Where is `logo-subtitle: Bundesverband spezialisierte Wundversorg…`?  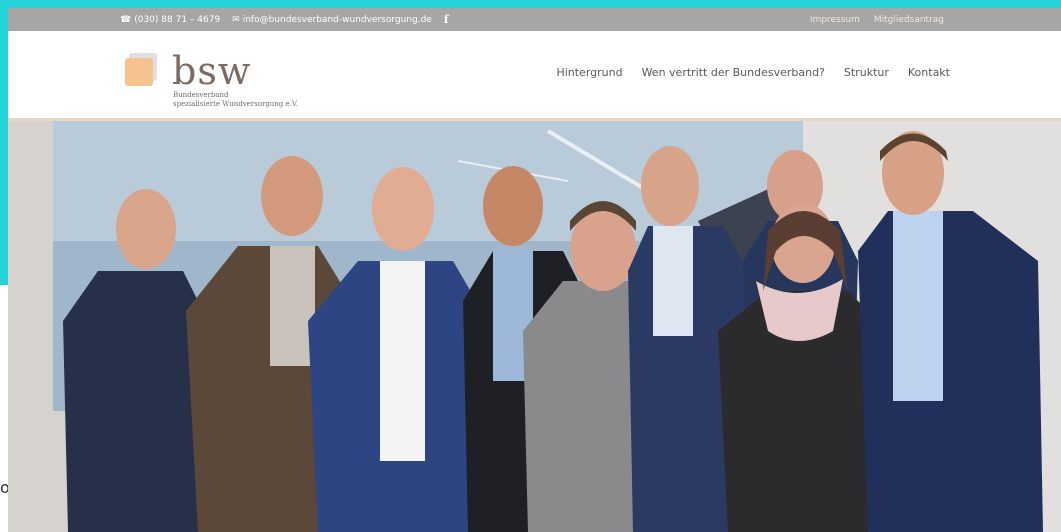 logo-subtitle: Bundesverband spezialisierte Wundversorg… is located at coordinates (235, 100).